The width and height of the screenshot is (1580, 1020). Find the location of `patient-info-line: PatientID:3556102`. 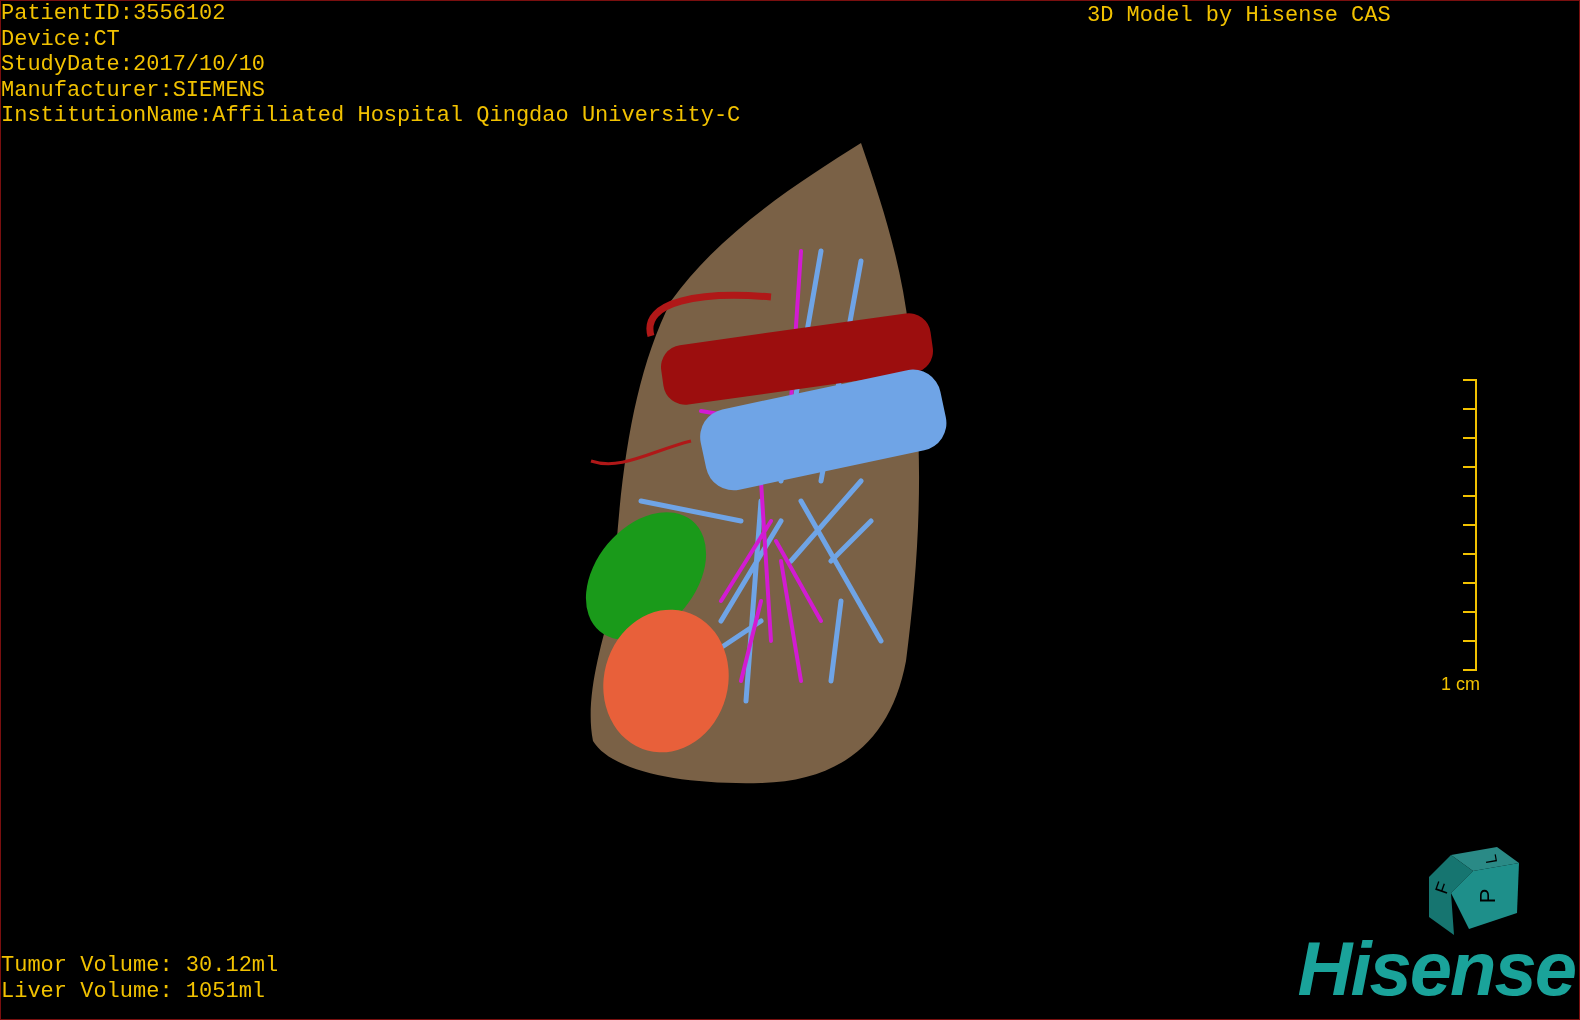

patient-info-line: PatientID:3556102 is located at coordinates (114, 14).